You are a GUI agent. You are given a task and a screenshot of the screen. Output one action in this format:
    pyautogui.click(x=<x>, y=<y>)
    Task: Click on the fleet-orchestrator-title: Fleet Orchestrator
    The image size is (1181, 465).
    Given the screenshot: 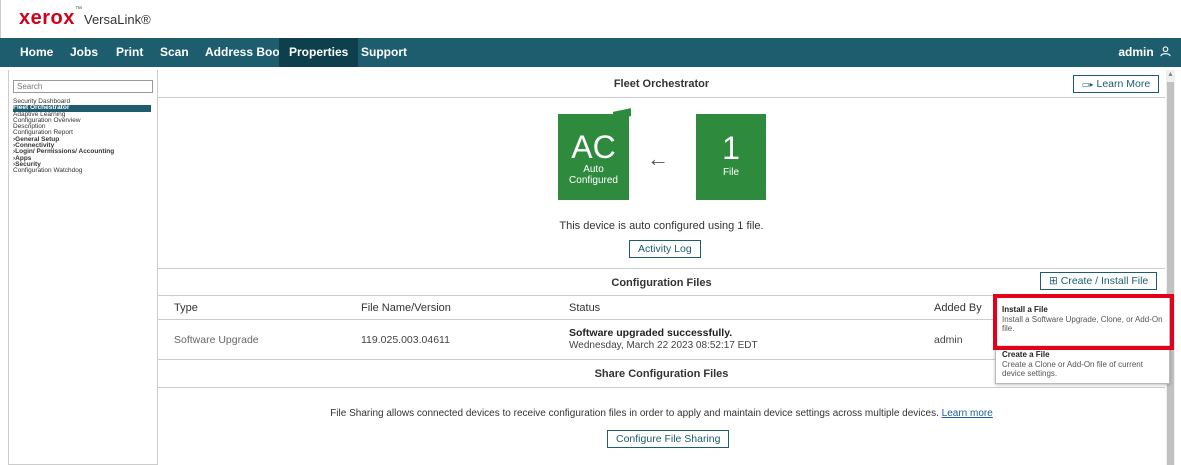 What is the action you would take?
    pyautogui.click(x=661, y=84)
    